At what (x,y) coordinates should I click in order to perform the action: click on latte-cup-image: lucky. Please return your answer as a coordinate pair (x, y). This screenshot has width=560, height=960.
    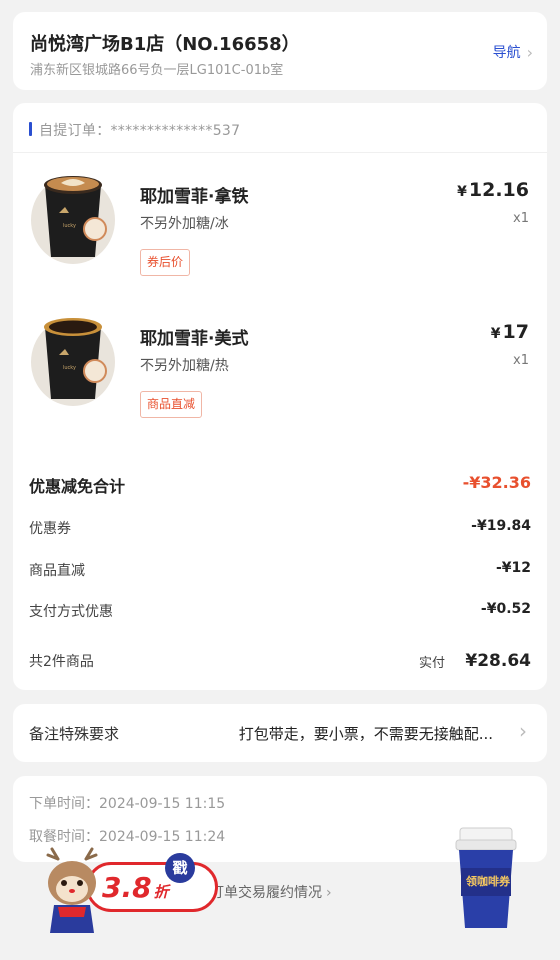
    Looking at the image, I should click on (73, 220).